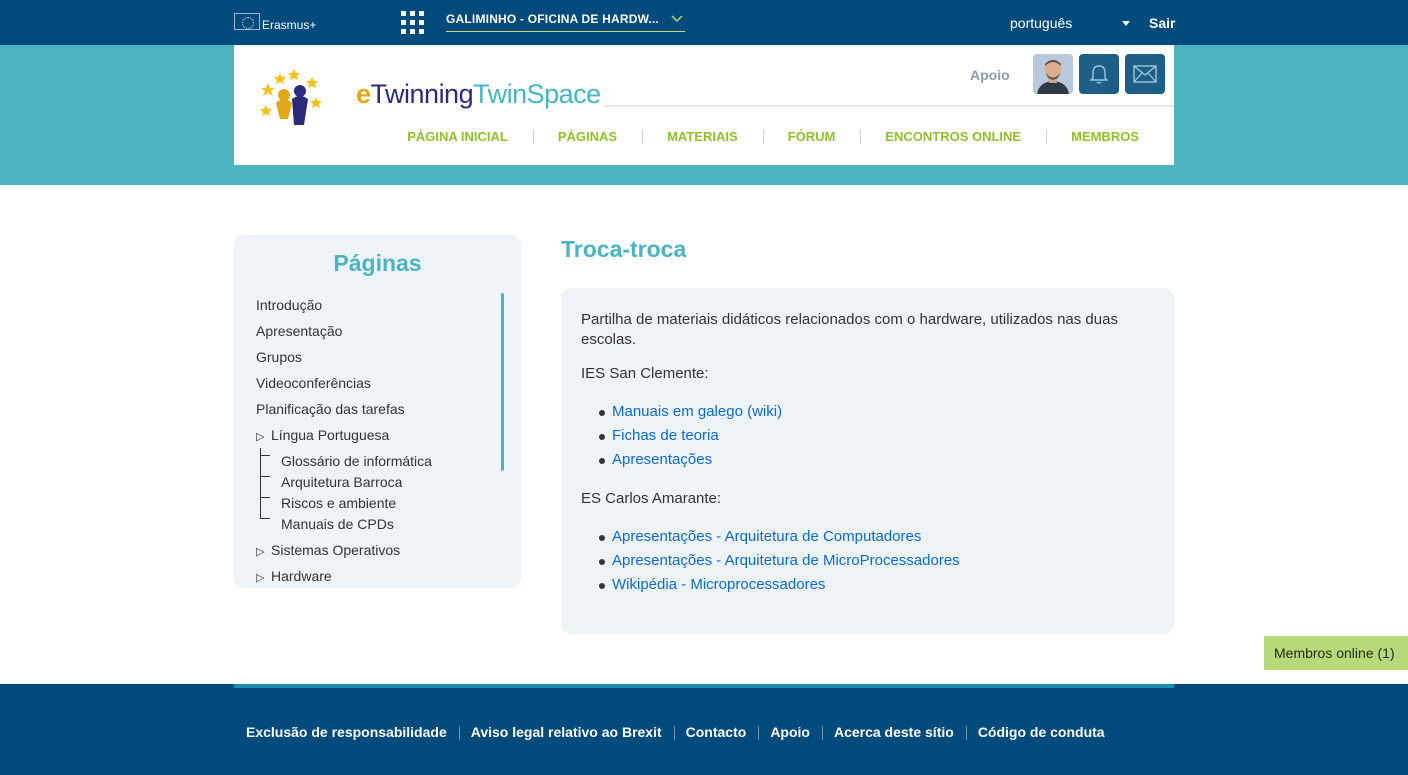 This screenshot has height=775, width=1408. I want to click on sidebar-subitem-riscos: Riscos e ambiente, so click(338, 503).